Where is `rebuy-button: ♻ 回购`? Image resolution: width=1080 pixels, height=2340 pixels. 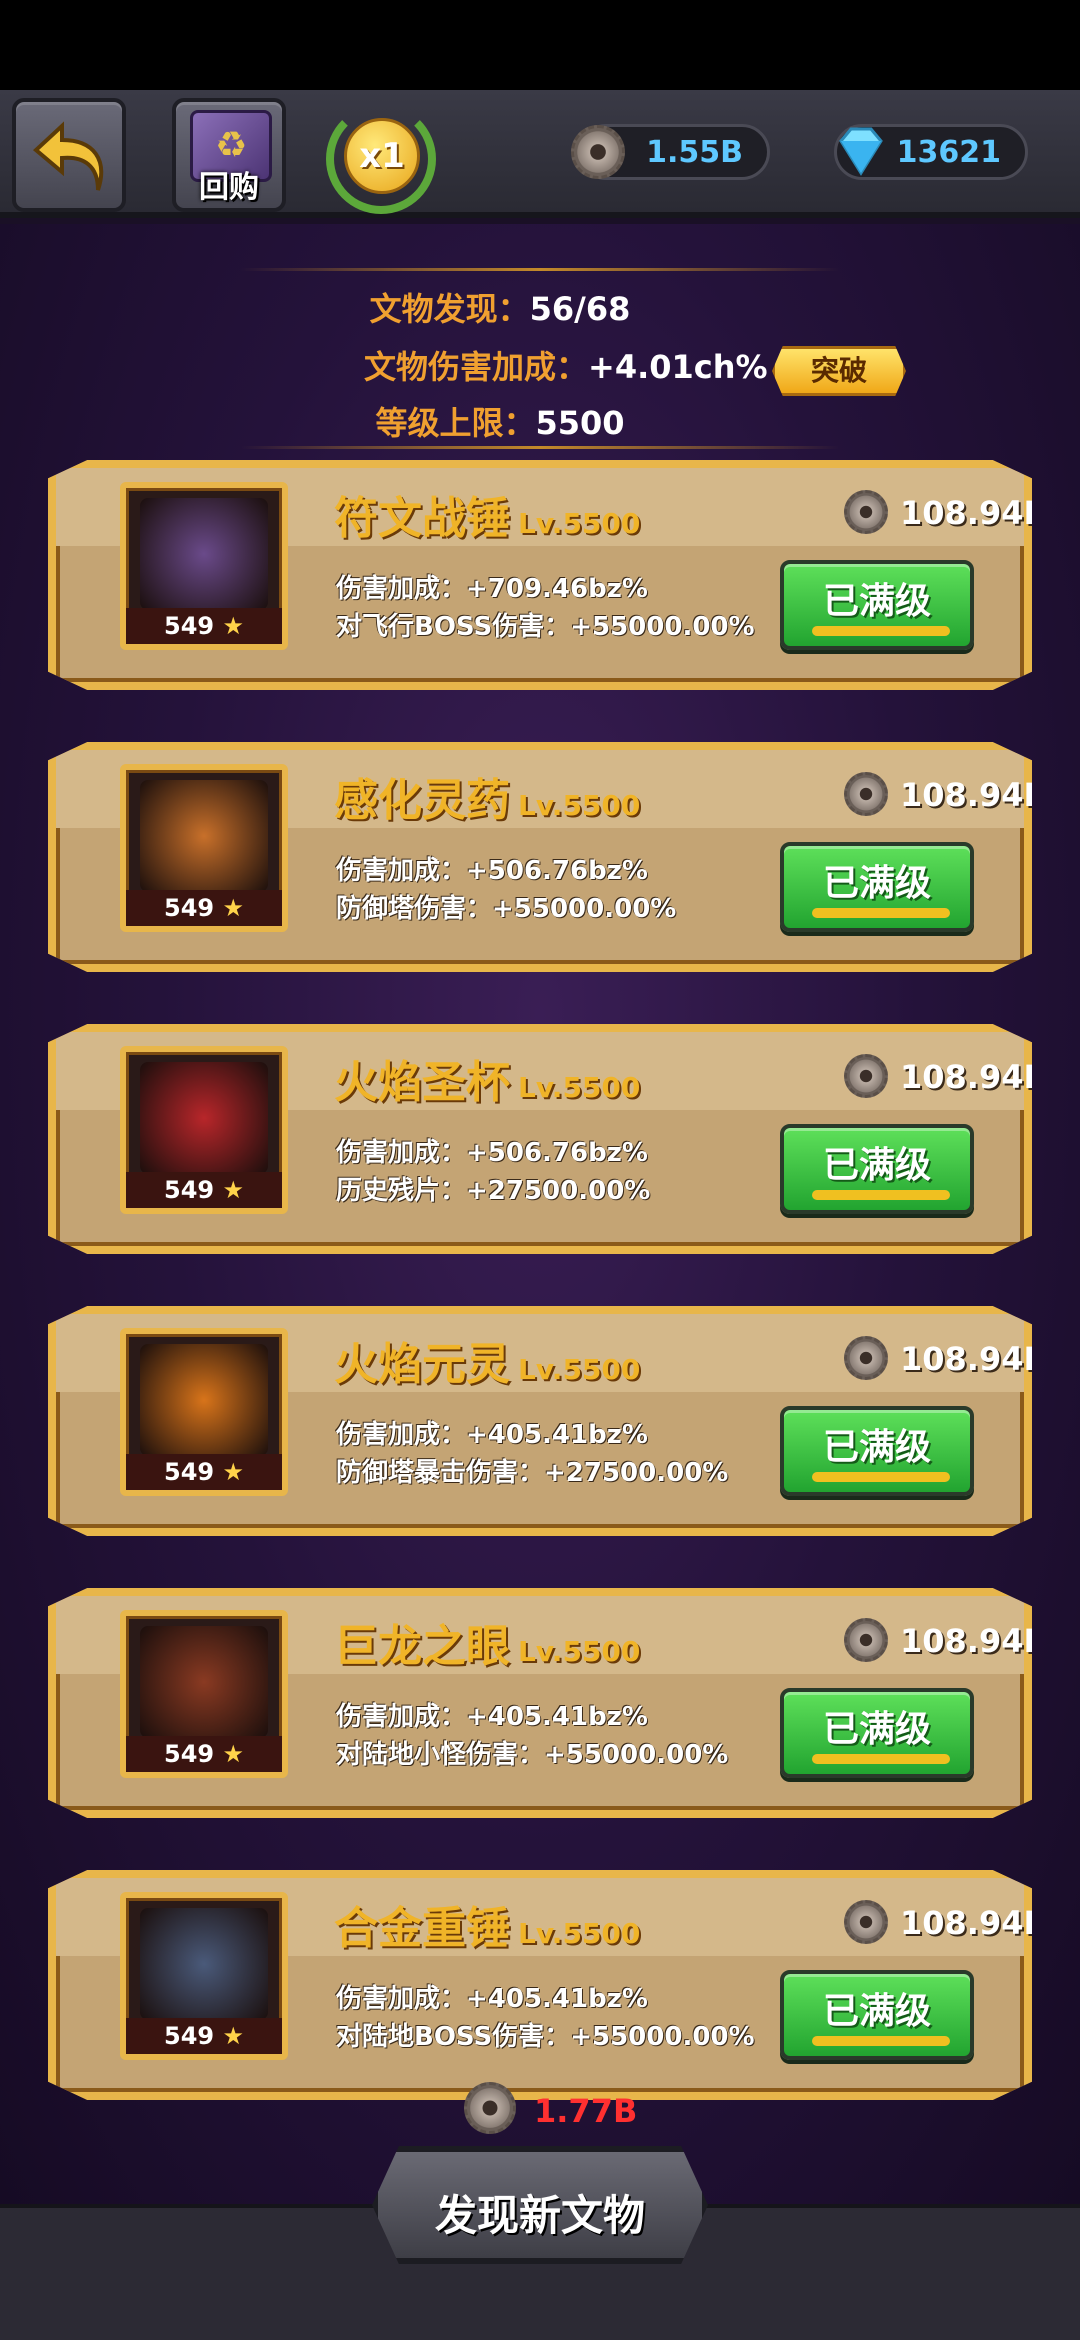 rebuy-button: ♻ 回购 is located at coordinates (229, 155).